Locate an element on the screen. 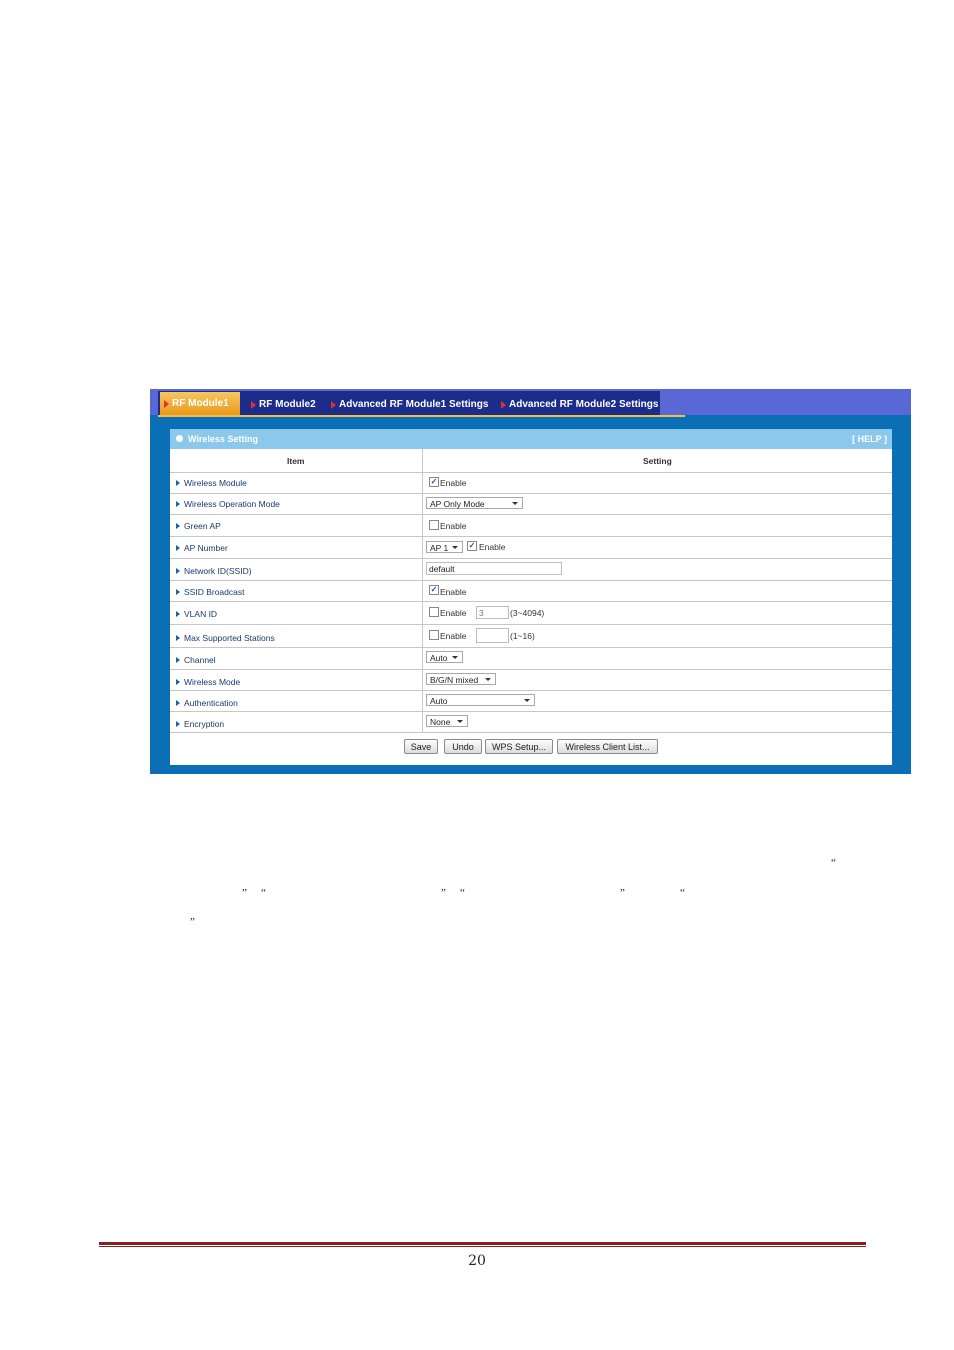  collapse-icon is located at coordinates (179, 438).